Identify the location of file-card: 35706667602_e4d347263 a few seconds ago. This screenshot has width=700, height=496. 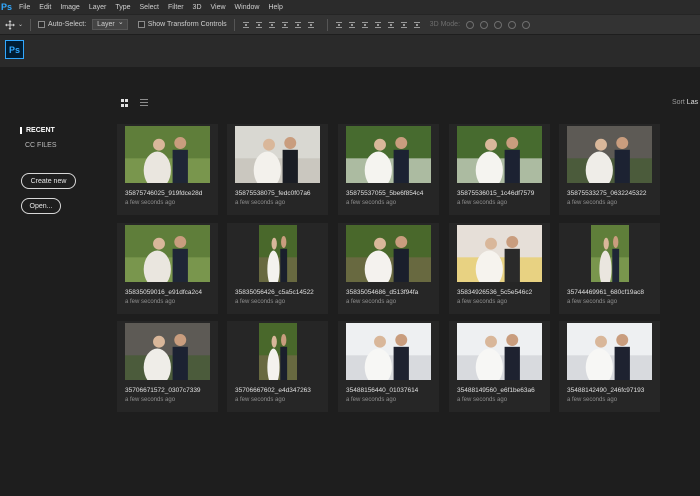
(277, 366).